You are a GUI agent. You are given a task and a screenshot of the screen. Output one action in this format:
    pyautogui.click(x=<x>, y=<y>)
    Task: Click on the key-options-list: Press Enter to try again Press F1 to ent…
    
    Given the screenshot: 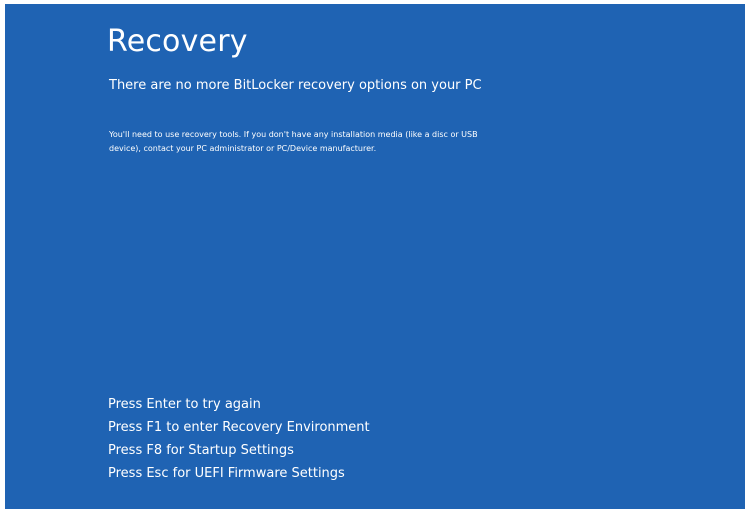 What is the action you would take?
    pyautogui.click(x=239, y=439)
    